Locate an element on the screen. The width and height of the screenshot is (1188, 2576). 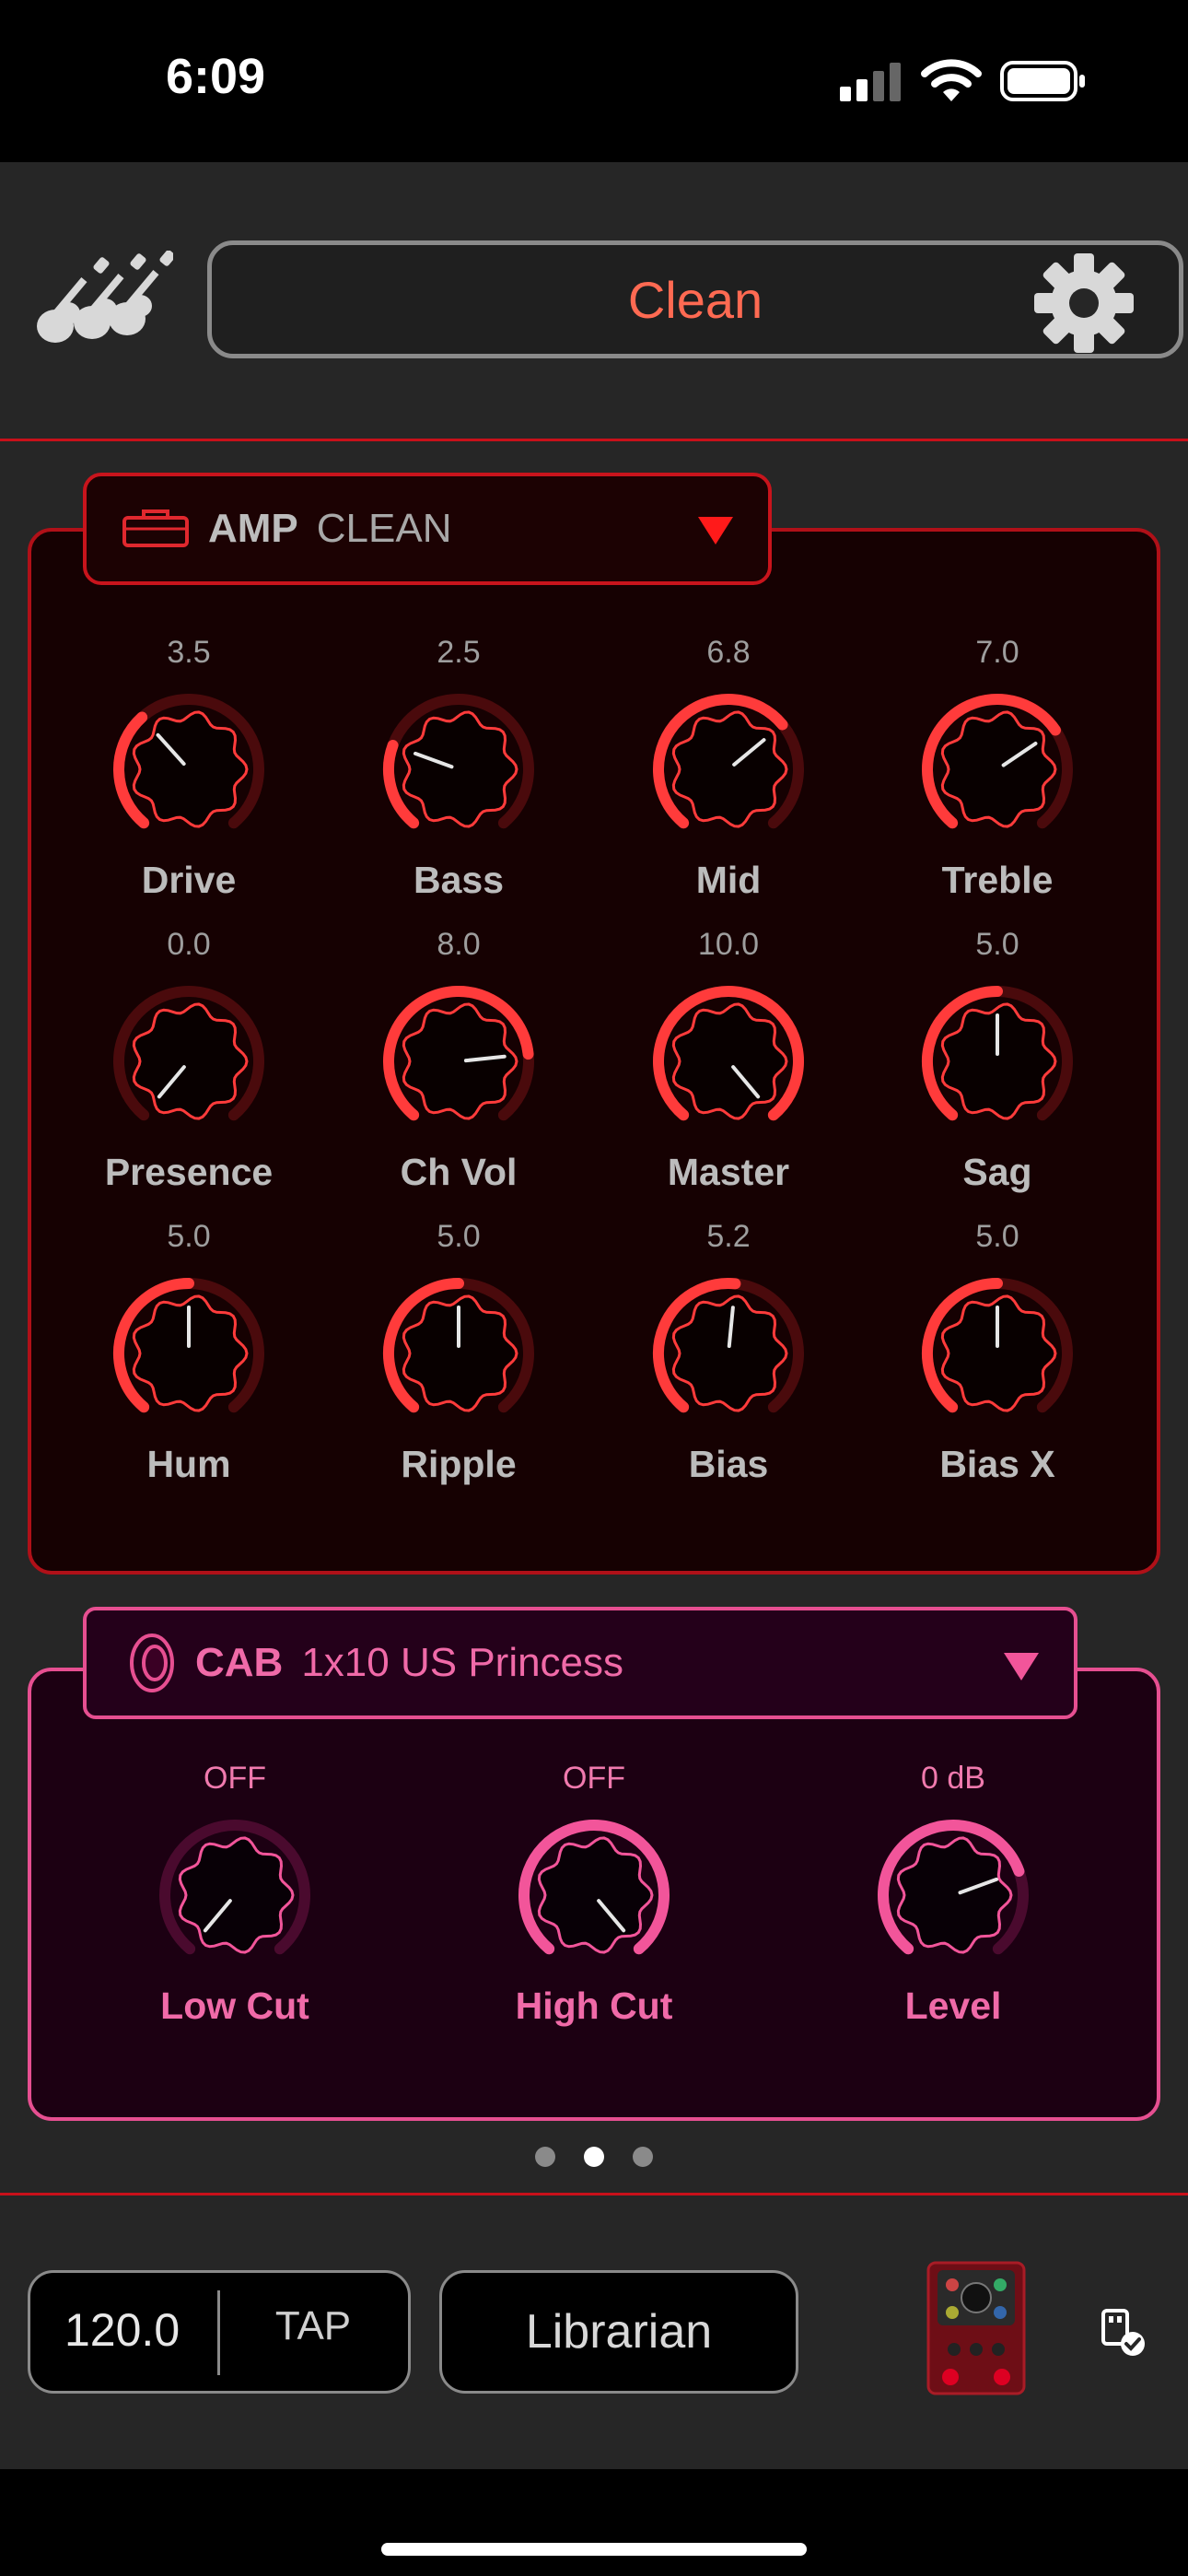
knob-sag: 5.0 Sag is located at coordinates (997, 1059).